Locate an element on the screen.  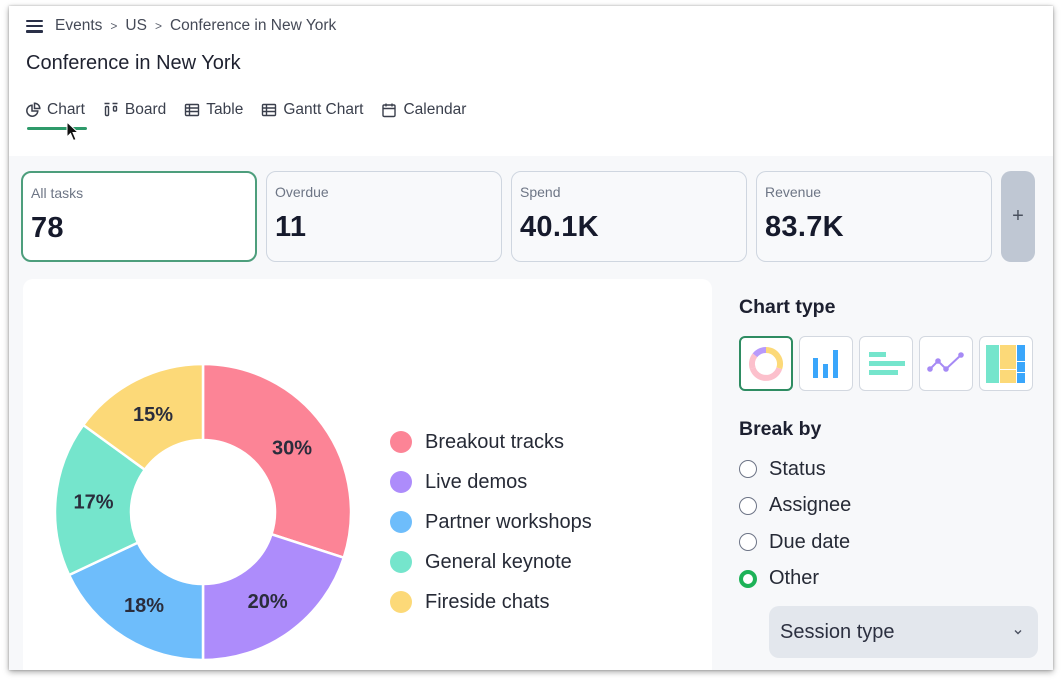
chart-type-treemap-button is located at coordinates (1006, 363).